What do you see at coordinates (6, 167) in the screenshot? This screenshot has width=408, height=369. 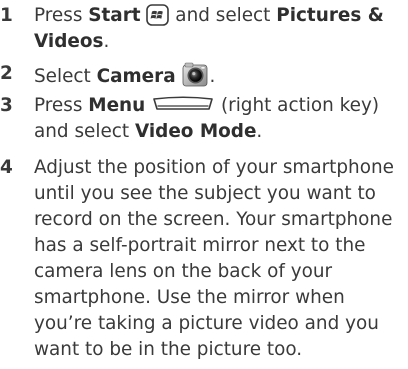 I see `step-number: 4` at bounding box center [6, 167].